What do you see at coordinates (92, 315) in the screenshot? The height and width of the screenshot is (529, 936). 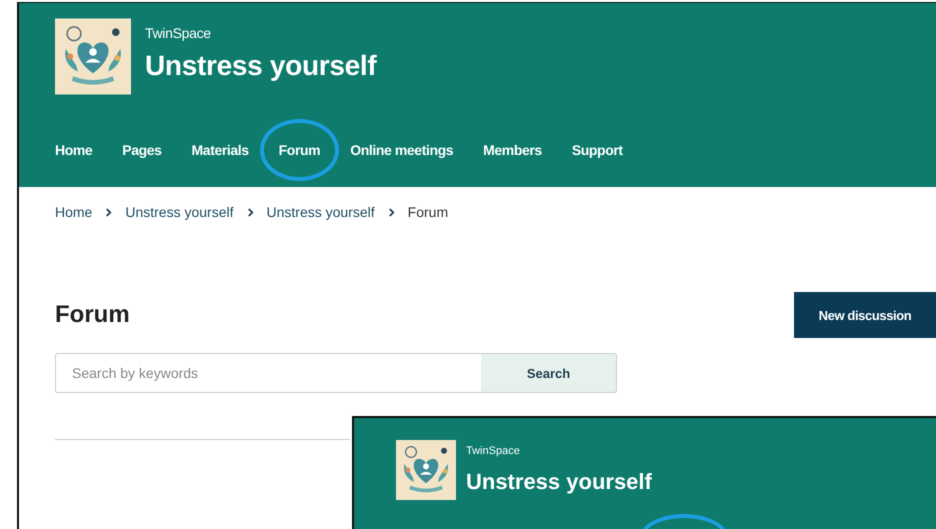 I see `page-title: Forum` at bounding box center [92, 315].